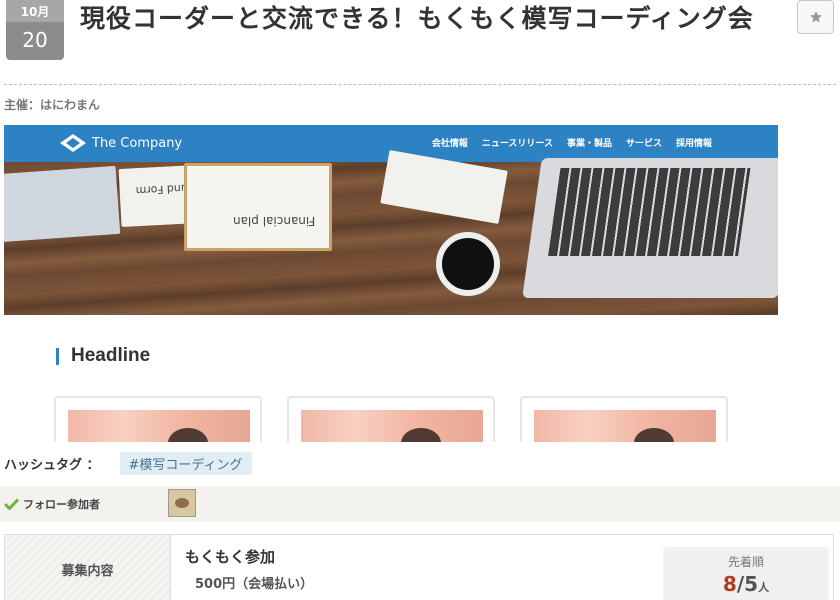 This screenshot has height=600, width=840. I want to click on mock-nav-item: ニュースリリース, so click(517, 144).